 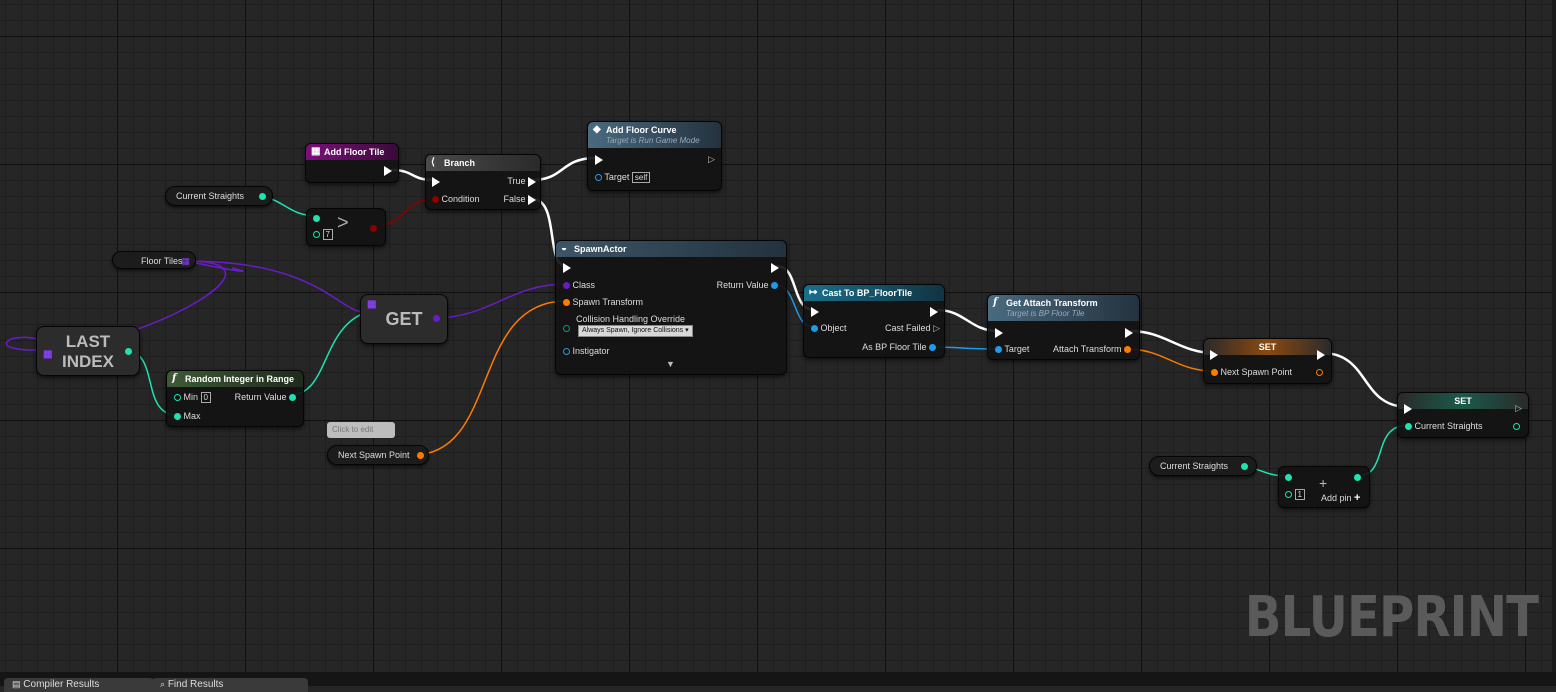 I want to click on node-header: ▦ Add Floor Tile, so click(x=352, y=152).